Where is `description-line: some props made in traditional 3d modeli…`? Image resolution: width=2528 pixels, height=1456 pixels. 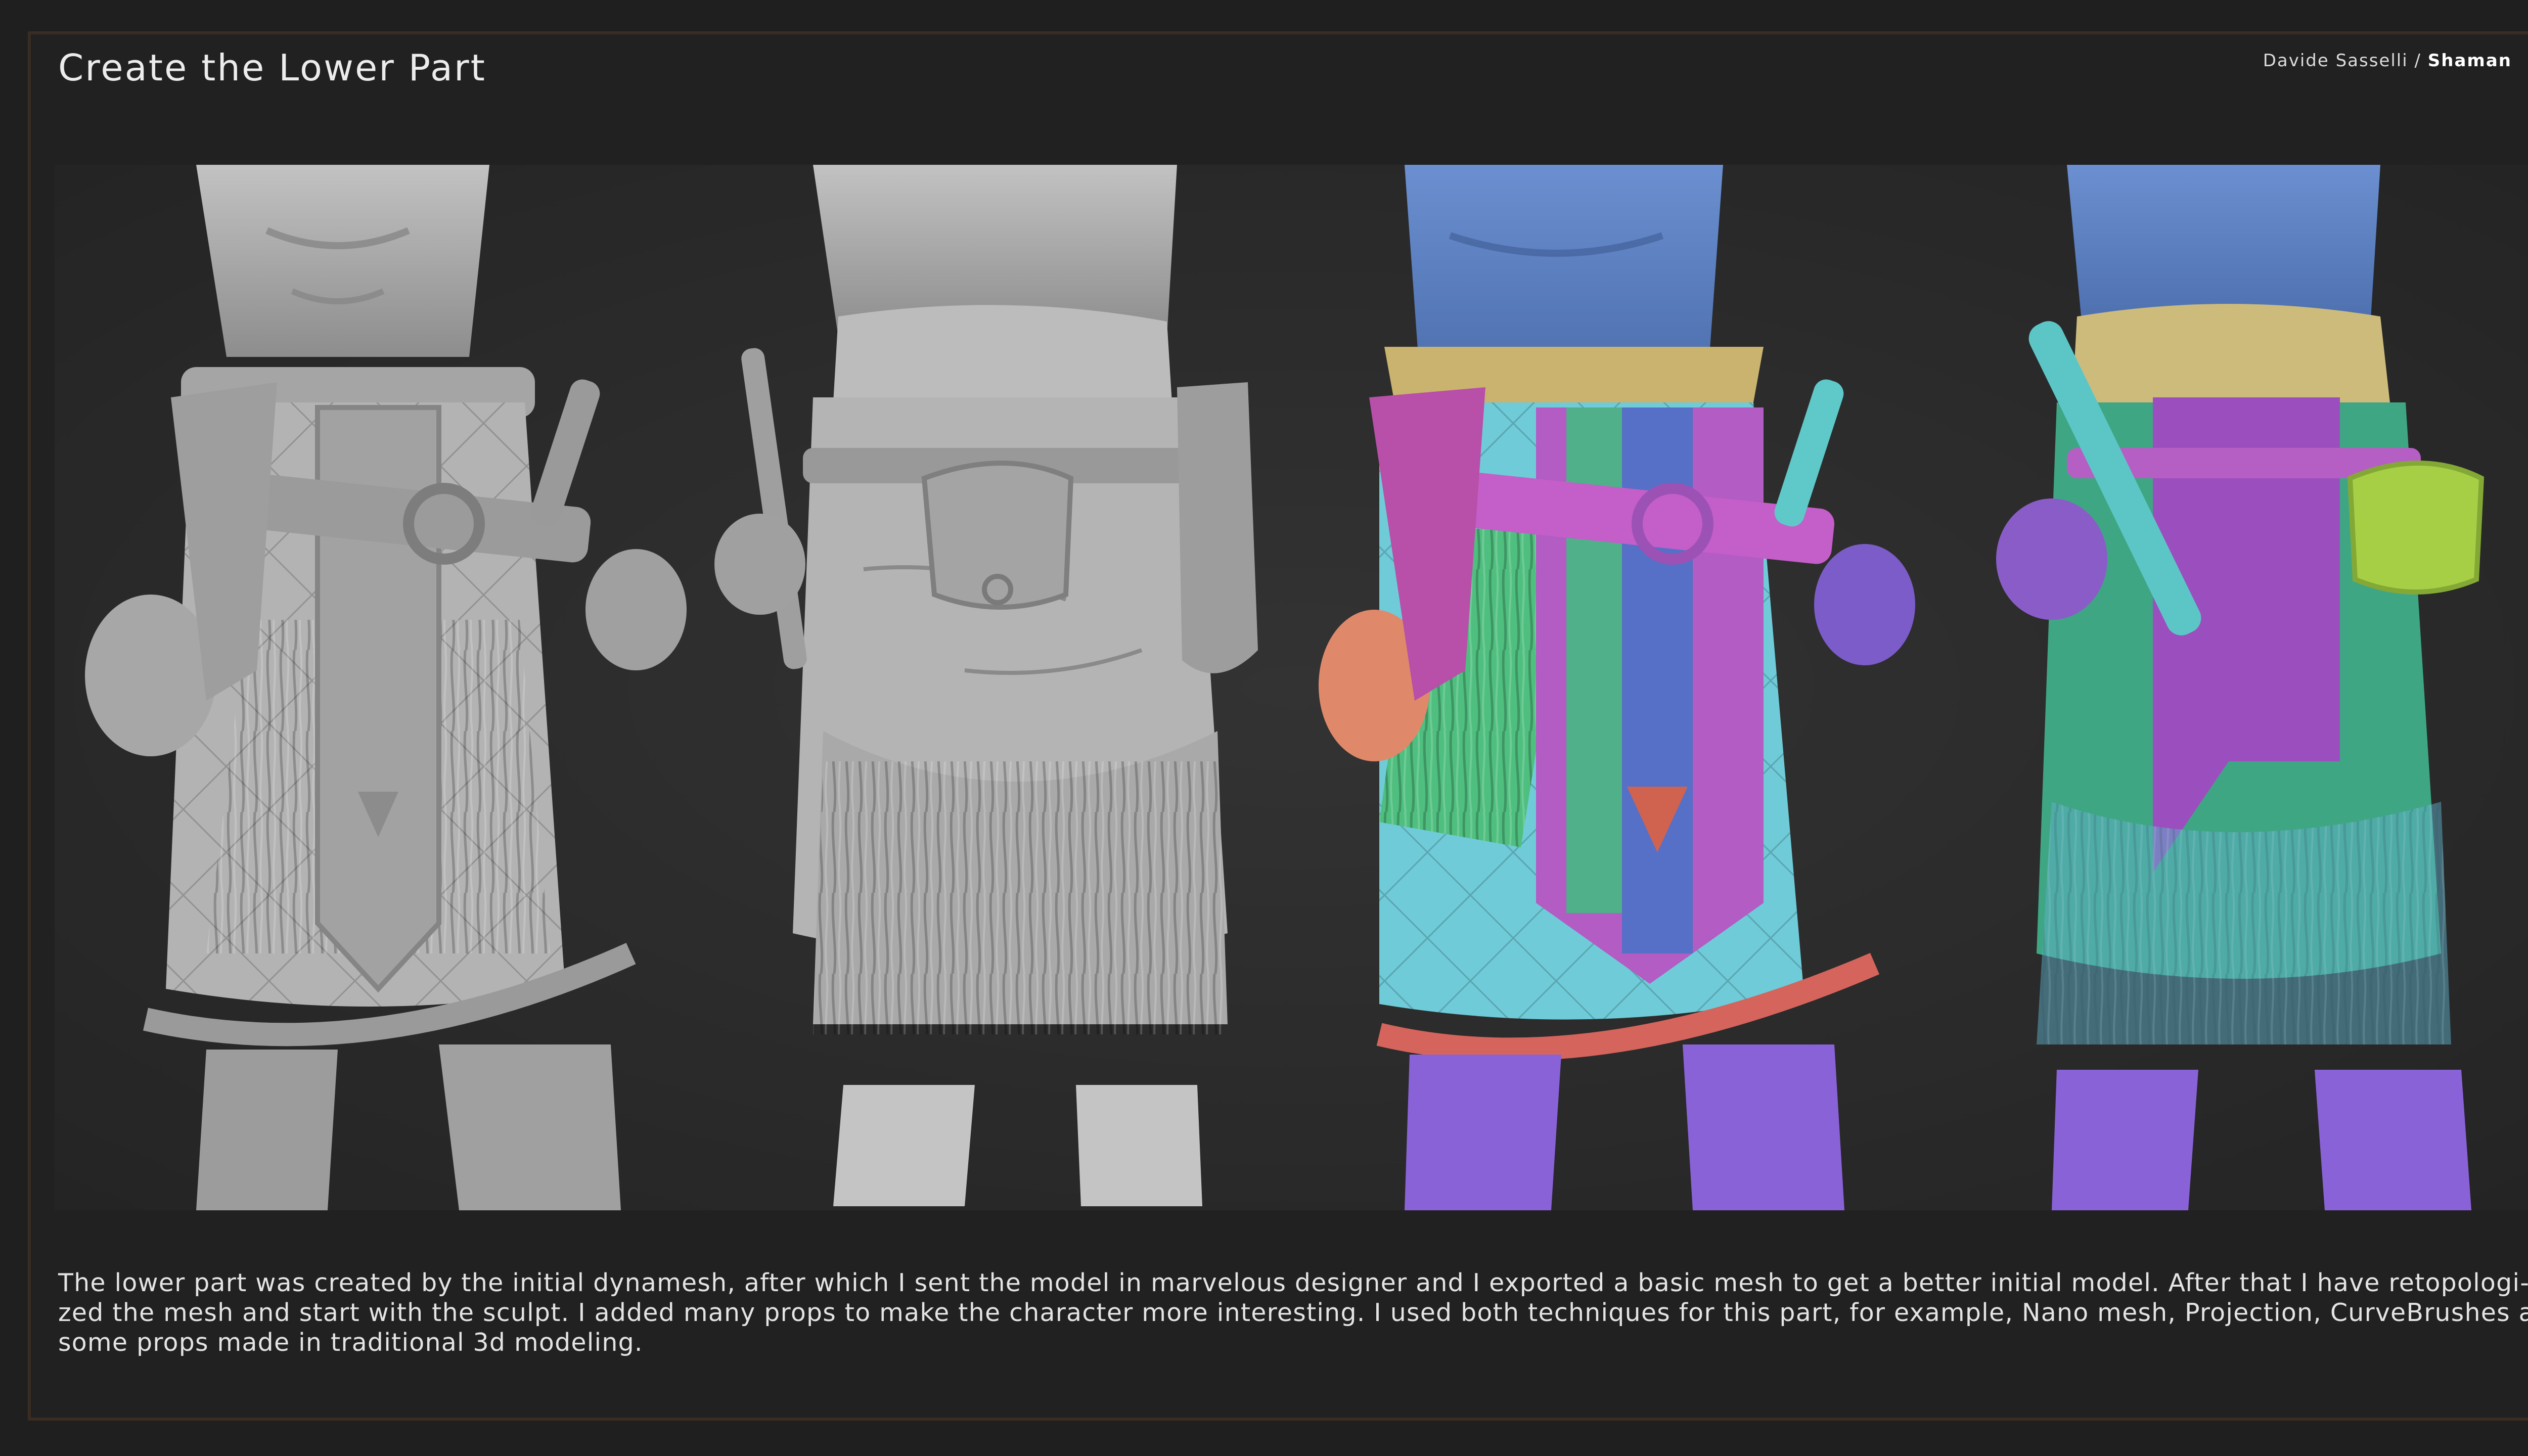
description-line: some props made in traditional 3d modeli… is located at coordinates (351, 1342).